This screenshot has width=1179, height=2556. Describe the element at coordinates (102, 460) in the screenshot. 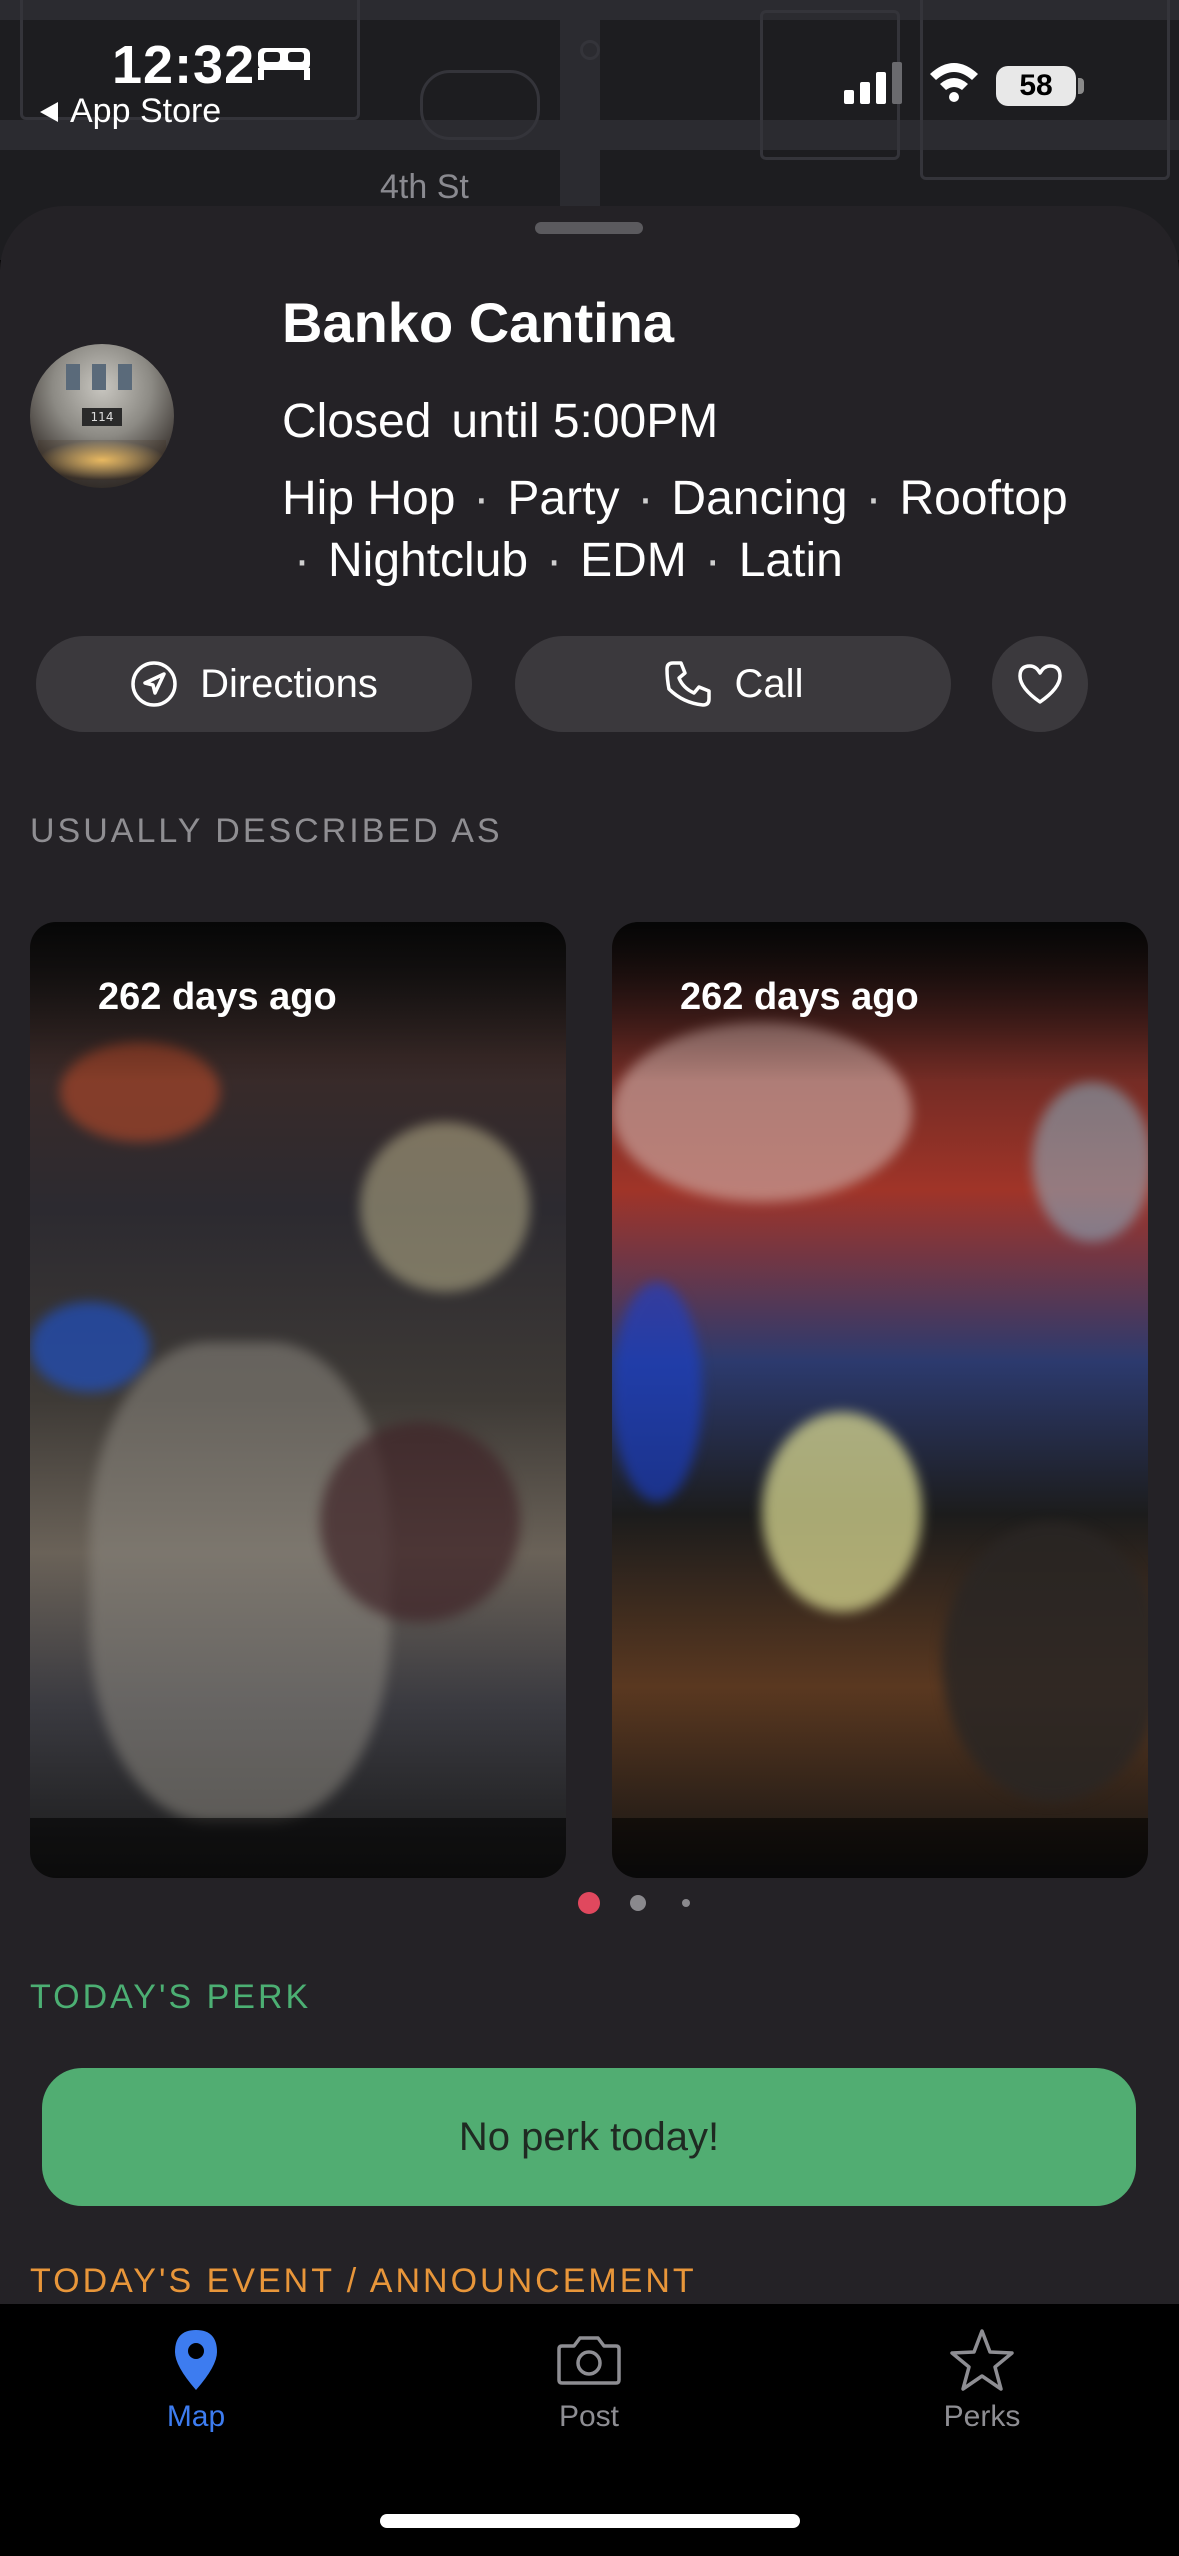

I see `avatar-lights` at that location.